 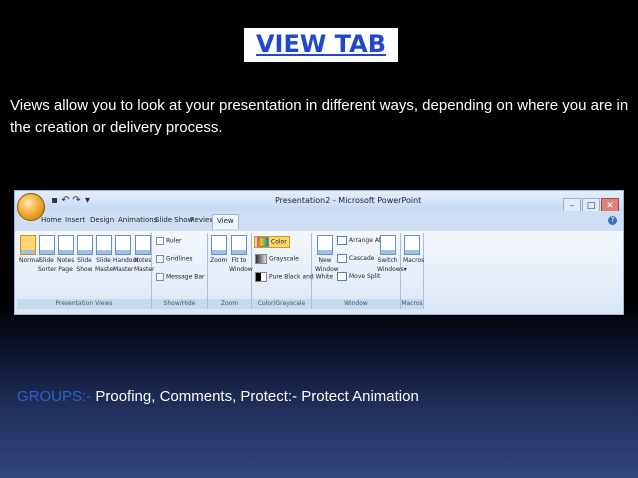 I want to click on qat-dropdown-icon: ▾, so click(x=87, y=200).